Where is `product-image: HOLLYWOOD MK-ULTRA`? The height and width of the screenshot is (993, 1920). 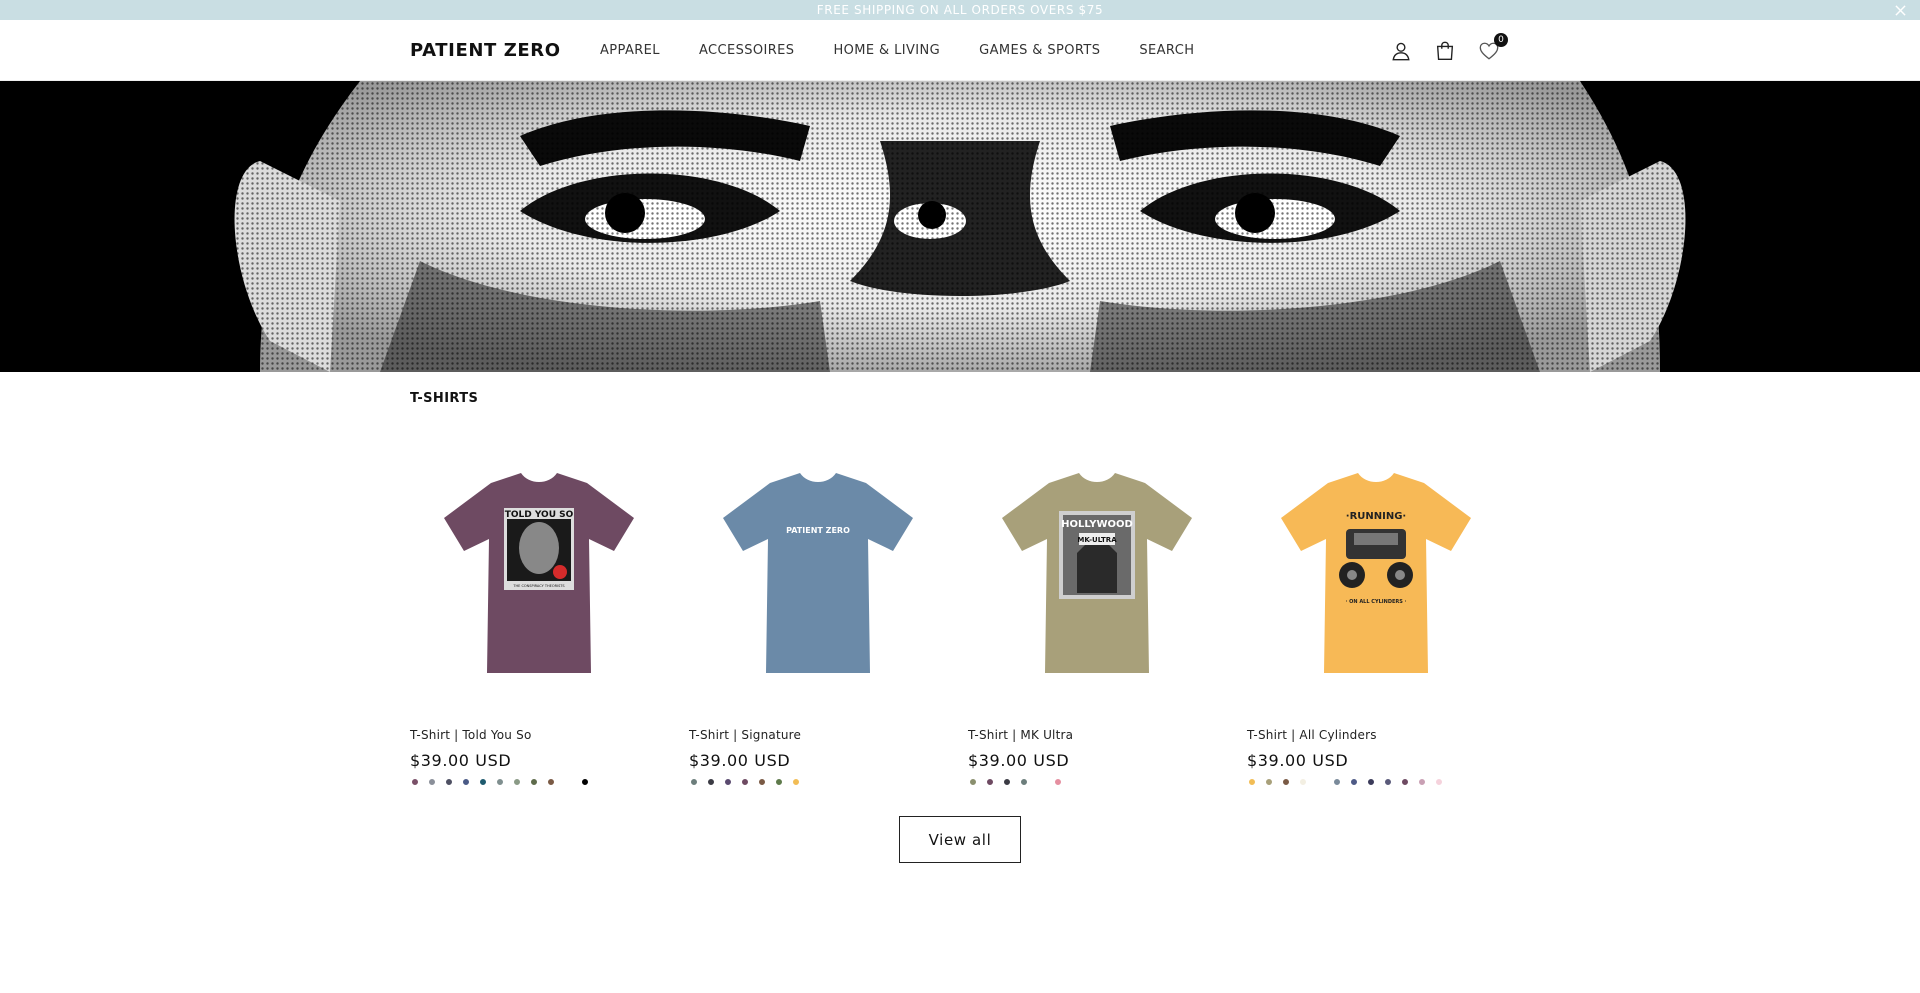
product-image: HOLLYWOOD MK-ULTRA is located at coordinates (1097, 573).